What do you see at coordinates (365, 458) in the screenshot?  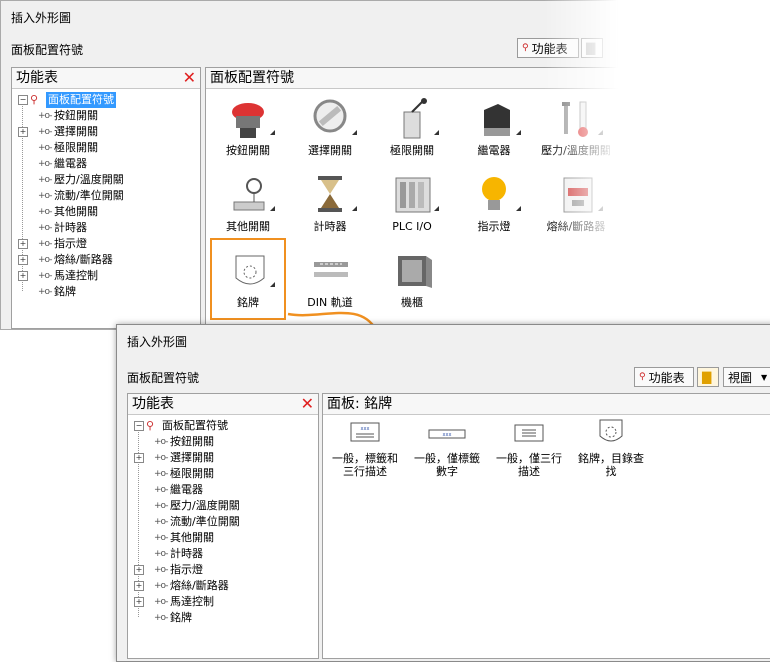 I see `component-label-line1: 一般，標籤和` at bounding box center [365, 458].